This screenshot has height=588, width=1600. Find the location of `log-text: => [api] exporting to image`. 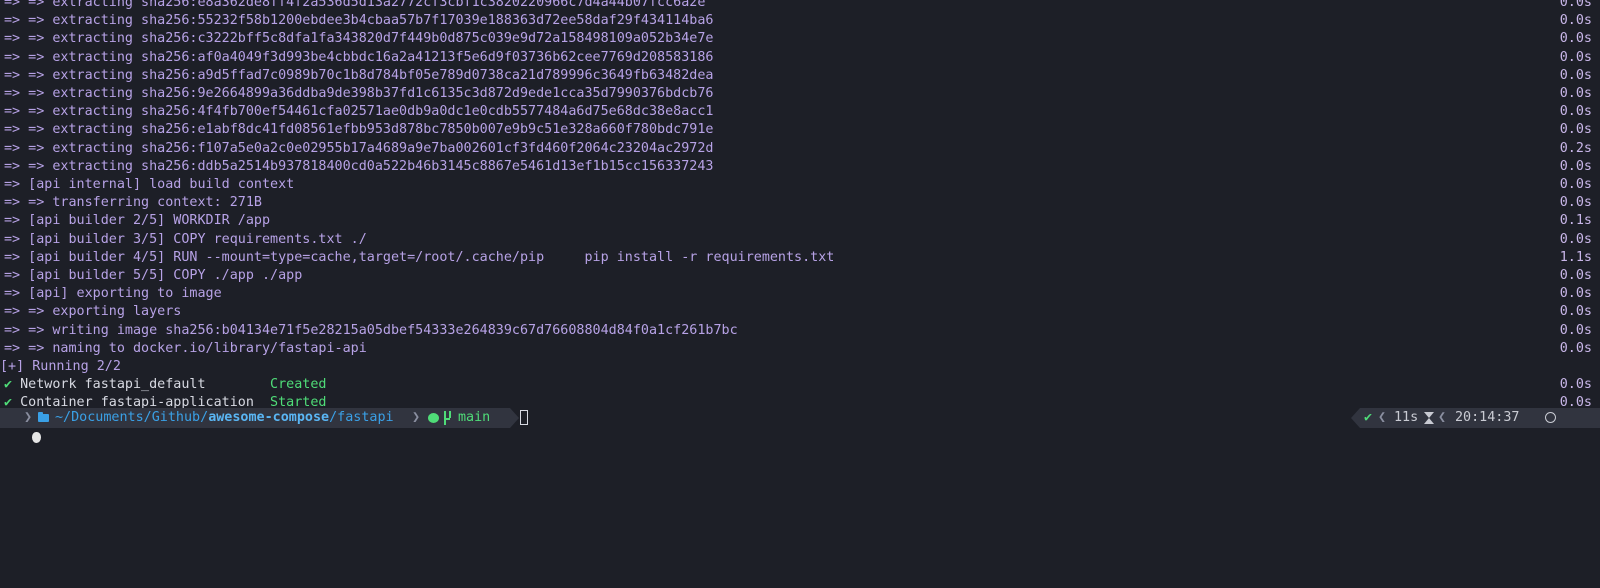

log-text: => [api] exporting to image is located at coordinates (113, 294).